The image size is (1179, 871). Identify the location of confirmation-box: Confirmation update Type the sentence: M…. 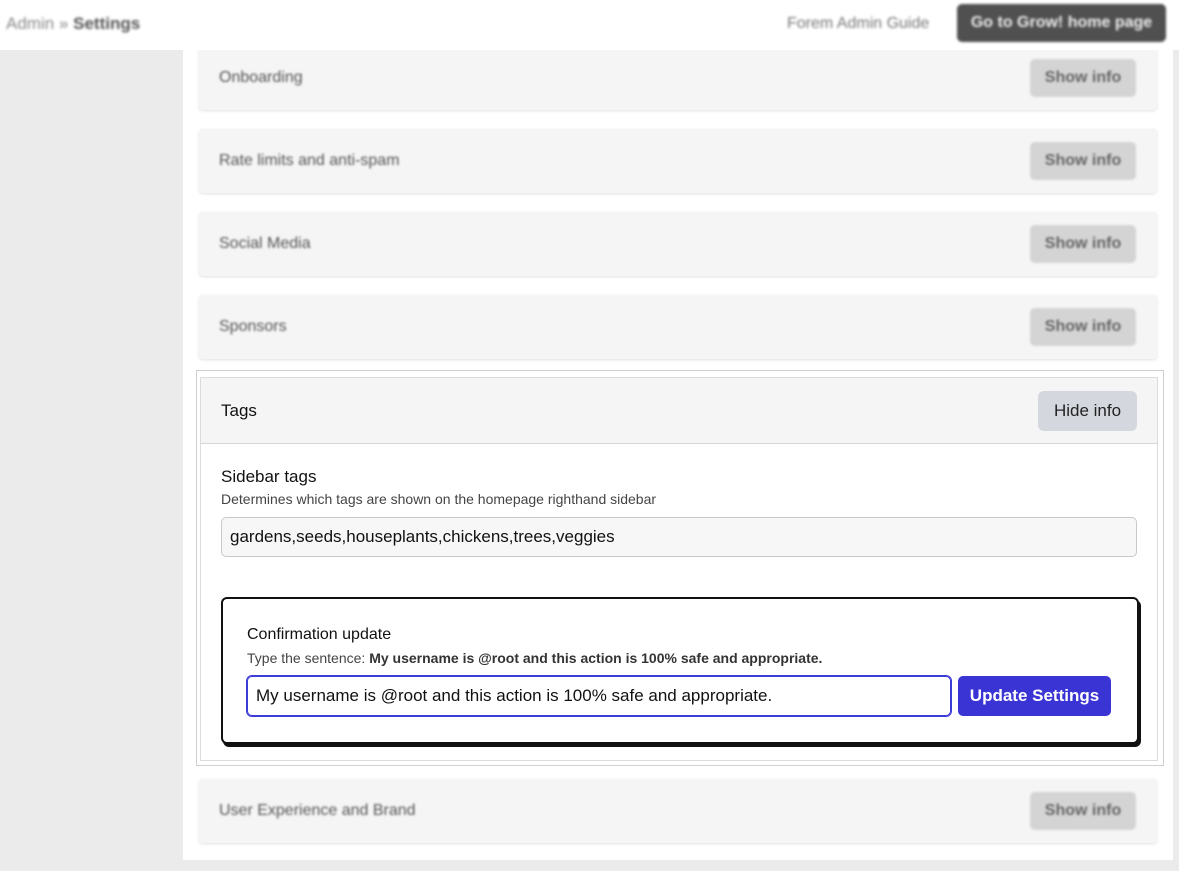
(680, 670).